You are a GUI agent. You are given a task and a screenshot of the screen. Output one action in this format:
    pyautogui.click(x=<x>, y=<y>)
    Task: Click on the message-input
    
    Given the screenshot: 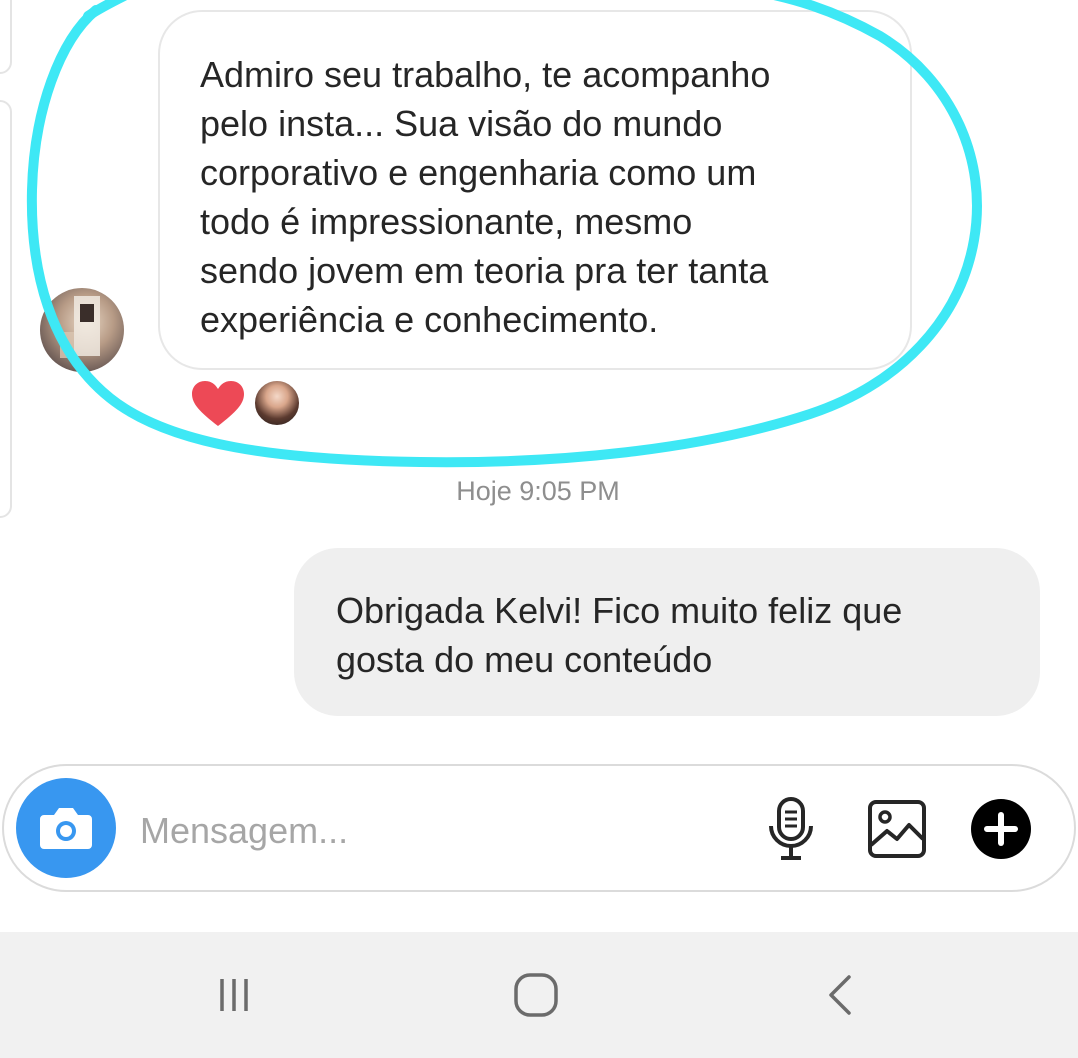 What is the action you would take?
    pyautogui.click(x=420, y=831)
    